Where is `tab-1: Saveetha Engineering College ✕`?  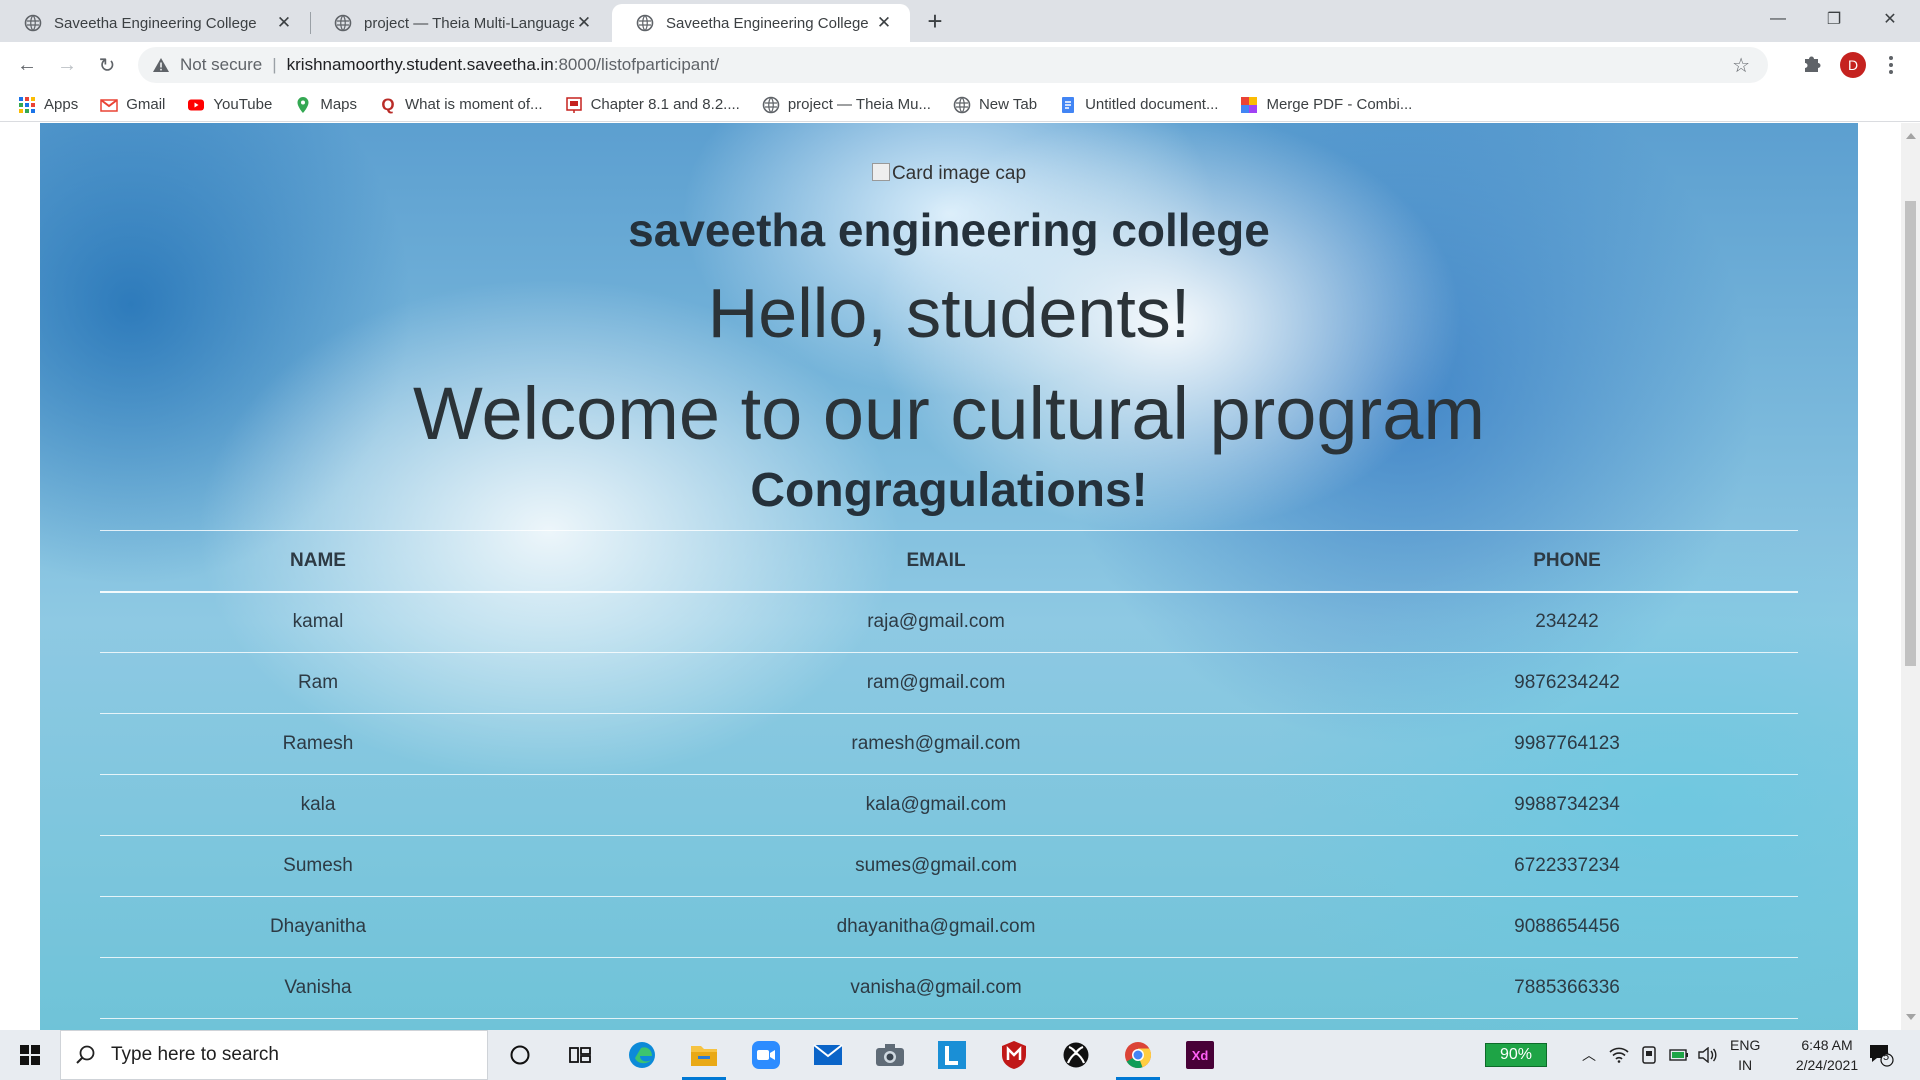 tab-1: Saveetha Engineering College ✕ is located at coordinates (155, 23).